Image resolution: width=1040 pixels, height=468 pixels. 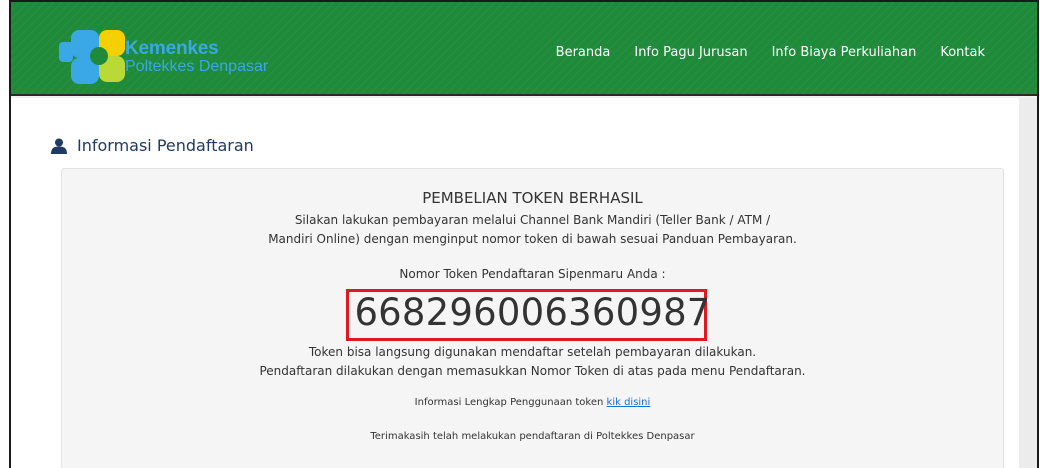 I want to click on section-header: Informasi Pendaftaran, so click(x=152, y=145).